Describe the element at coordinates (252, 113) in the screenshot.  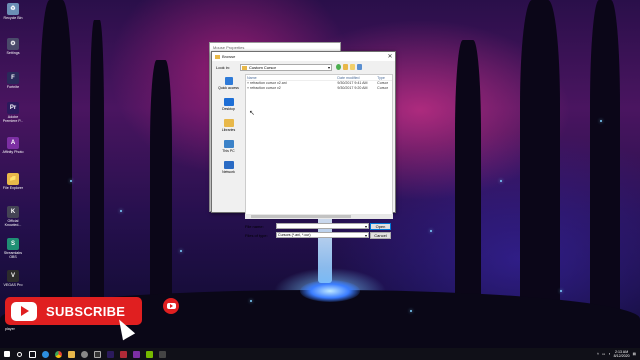
I see `mouse-pointer-icon: ↖` at that location.